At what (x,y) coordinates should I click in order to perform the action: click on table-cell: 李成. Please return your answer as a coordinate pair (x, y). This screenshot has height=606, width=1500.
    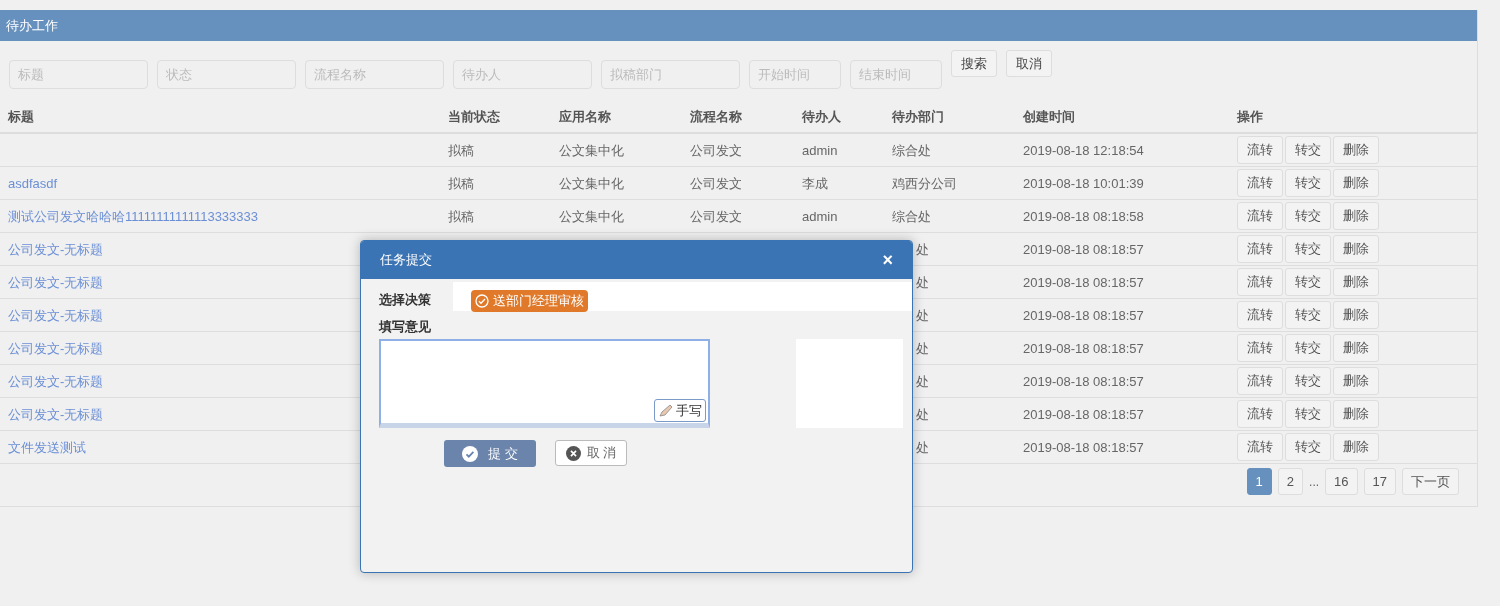
    Looking at the image, I should click on (815, 183).